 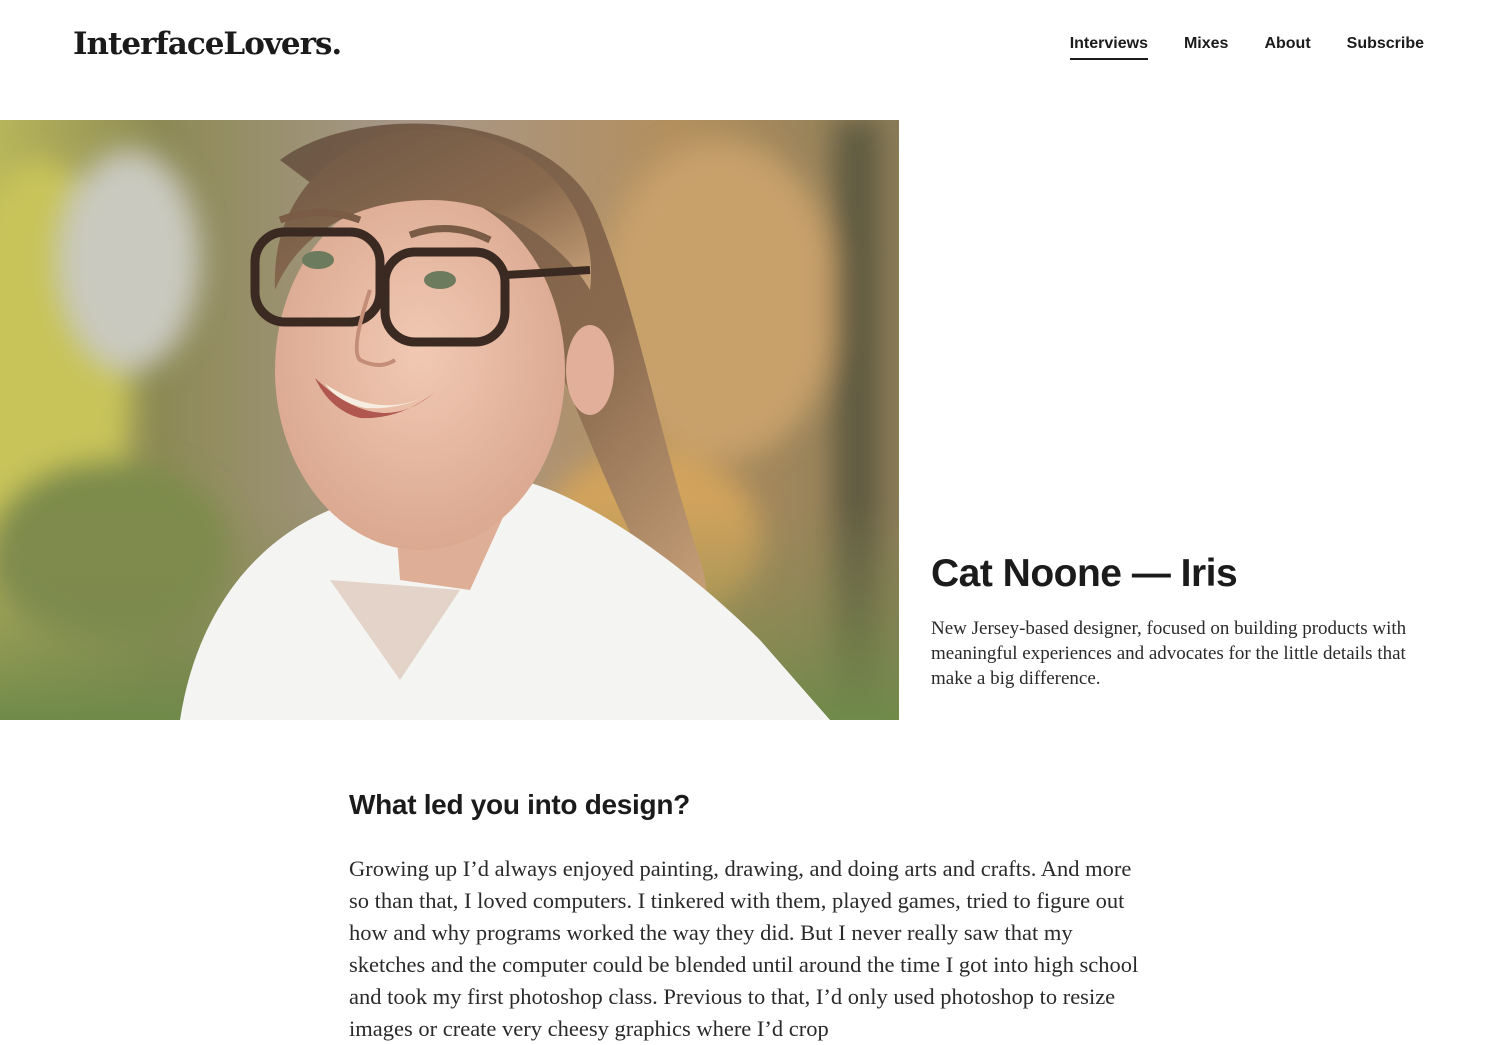 I want to click on nav-item-mixes: Mixes, so click(x=1206, y=46).